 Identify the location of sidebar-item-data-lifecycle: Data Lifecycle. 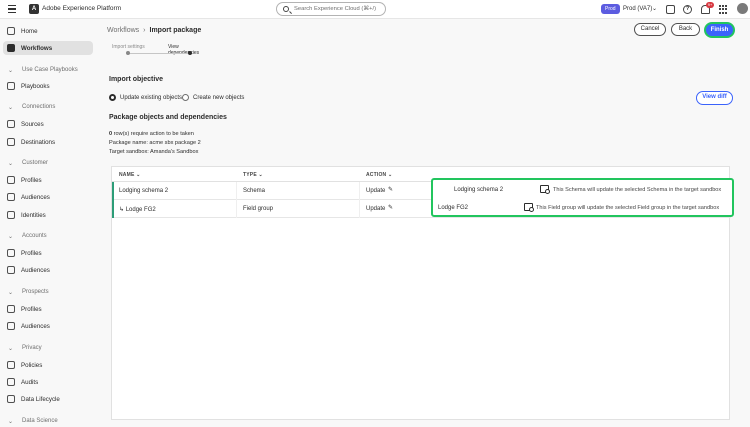
(48, 399).